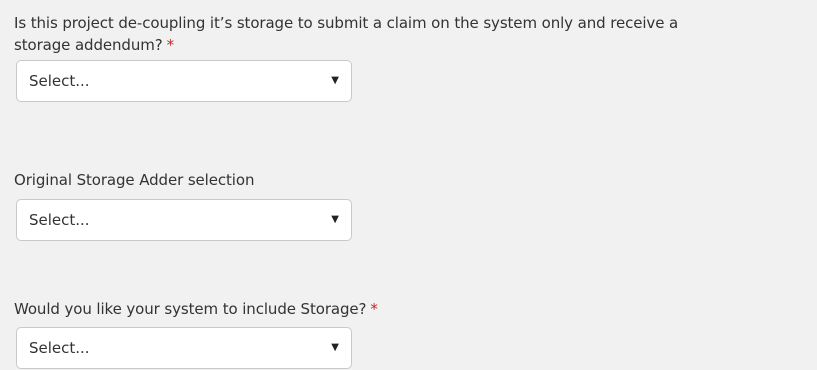  I want to click on decoupling-storage-select: Select... ▼, so click(184, 81).